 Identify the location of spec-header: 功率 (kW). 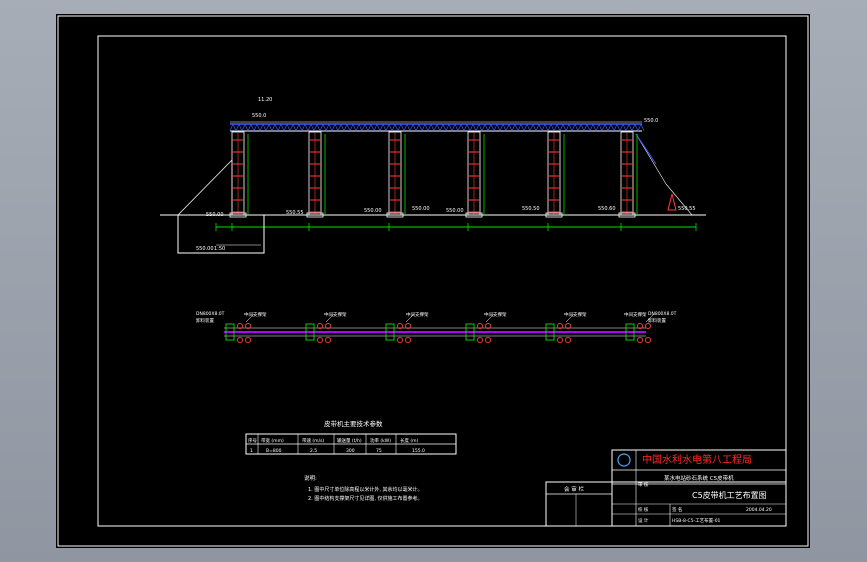
(380, 440).